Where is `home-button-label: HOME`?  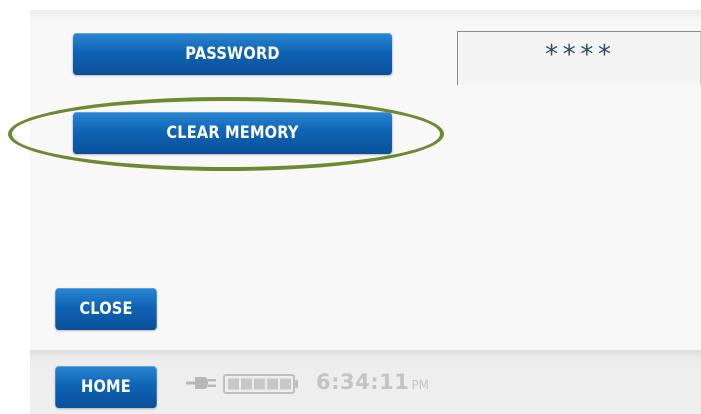 home-button-label: HOME is located at coordinates (106, 387).